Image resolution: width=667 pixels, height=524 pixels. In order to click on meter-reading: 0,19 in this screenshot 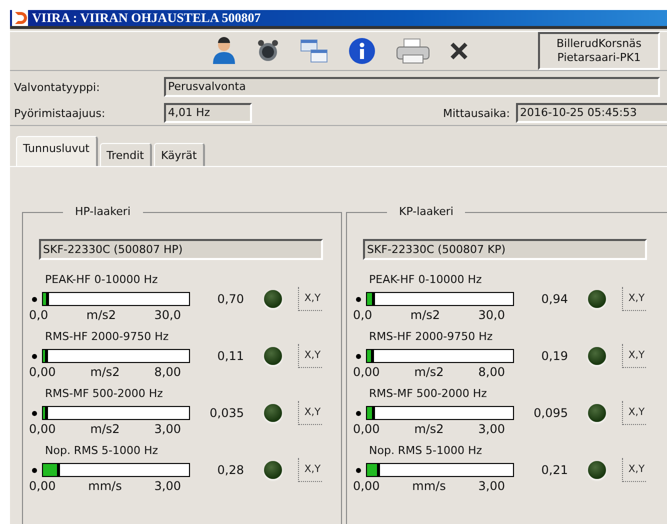, I will do `click(554, 356)`.